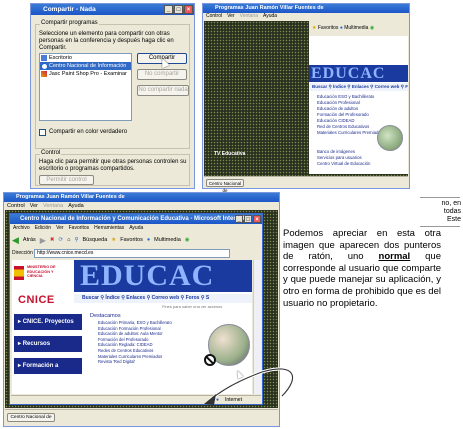 The image size is (463, 429). I want to click on callout-arrow, so click(249, 386).